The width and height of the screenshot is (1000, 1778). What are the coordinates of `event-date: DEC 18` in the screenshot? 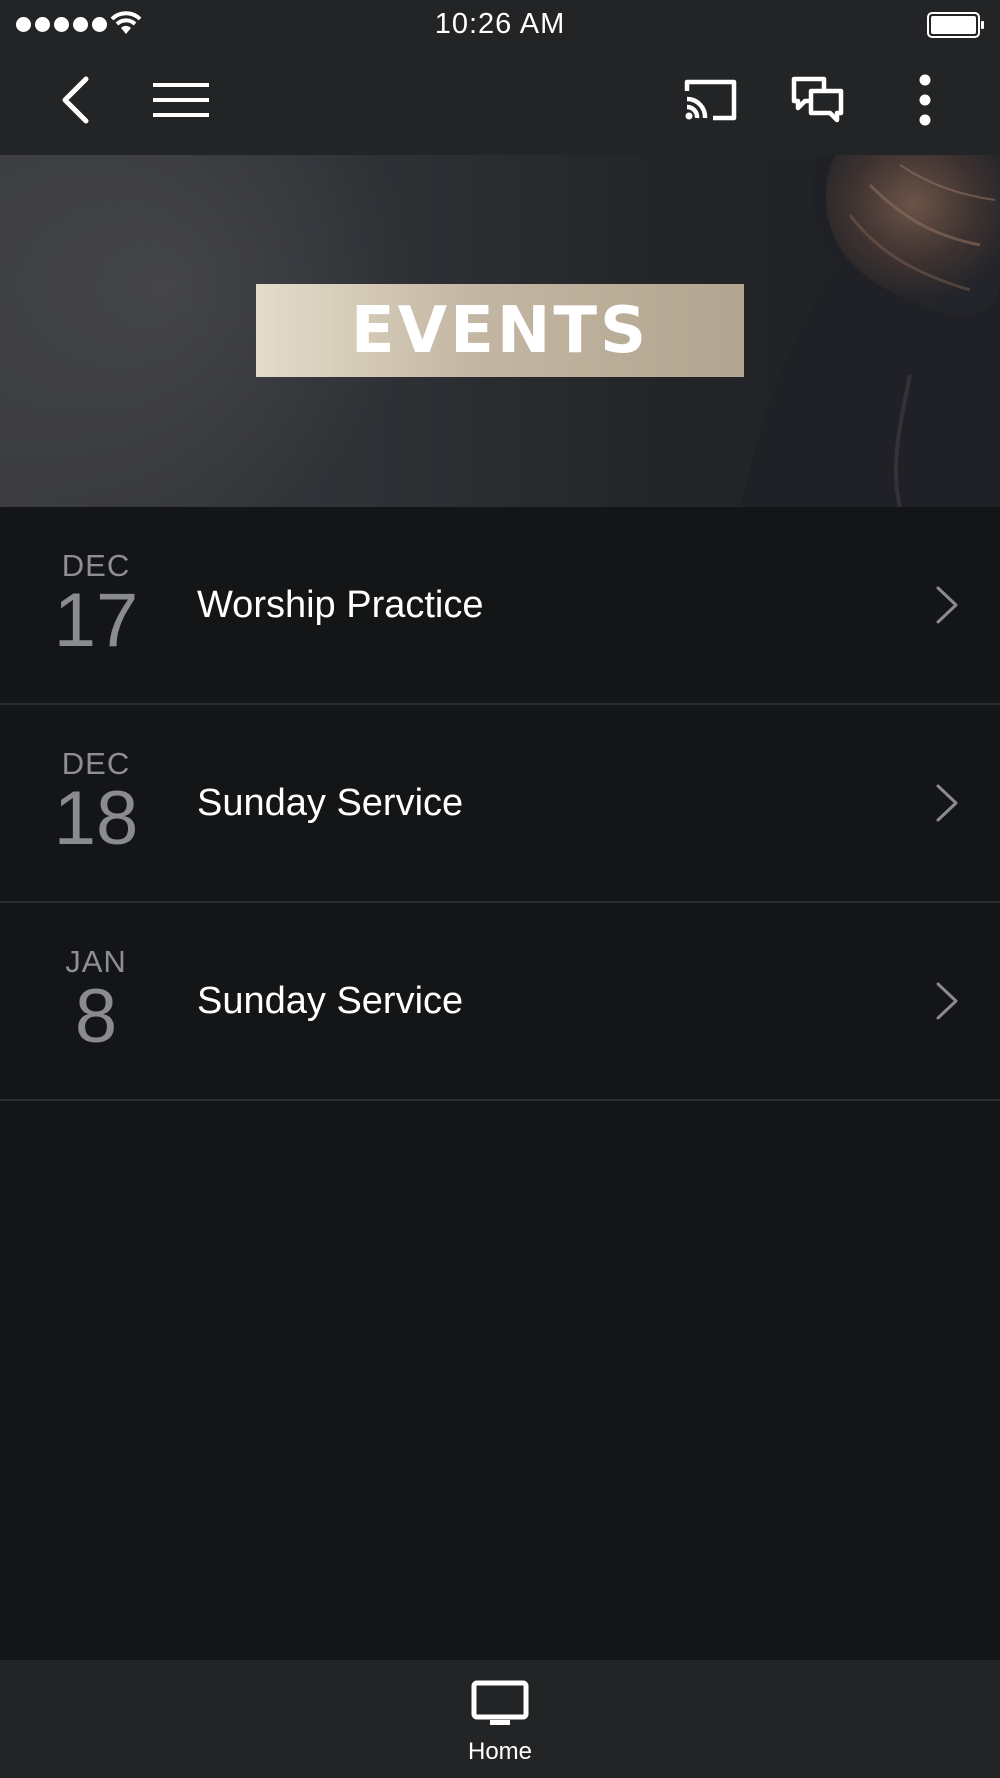 It's located at (96, 802).